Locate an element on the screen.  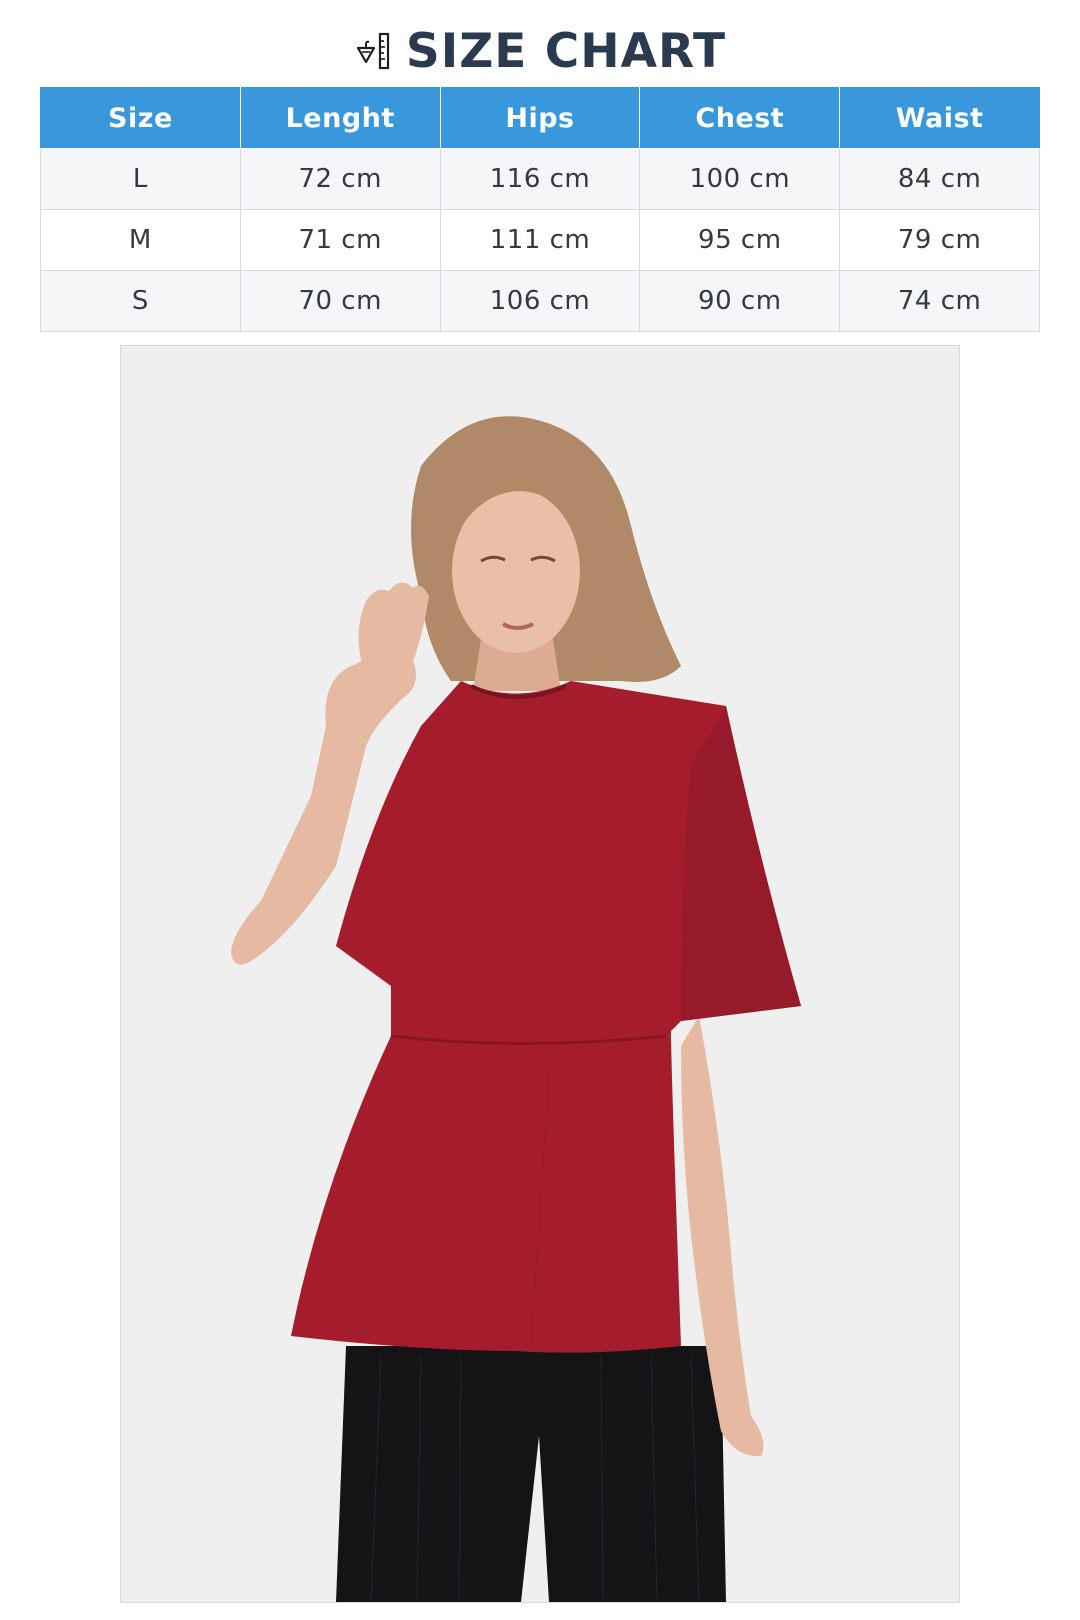
cell-hips: 106 cm is located at coordinates (540, 301).